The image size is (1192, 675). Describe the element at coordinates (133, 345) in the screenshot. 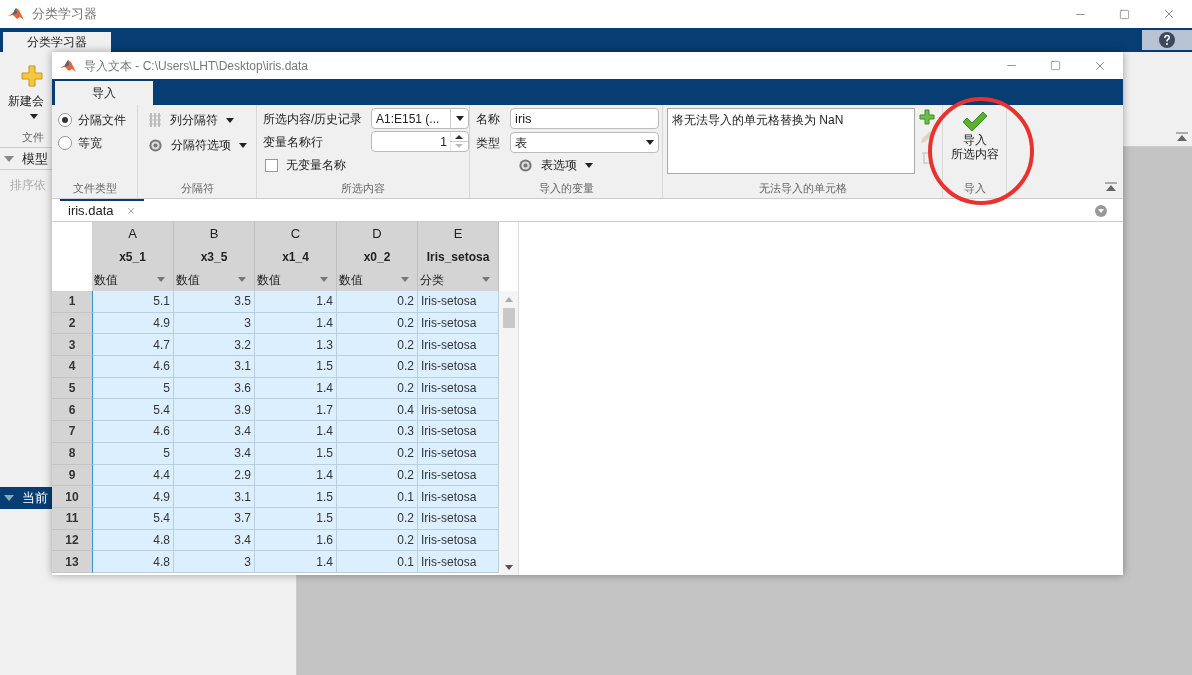

I see `table-cell: 4.7` at that location.